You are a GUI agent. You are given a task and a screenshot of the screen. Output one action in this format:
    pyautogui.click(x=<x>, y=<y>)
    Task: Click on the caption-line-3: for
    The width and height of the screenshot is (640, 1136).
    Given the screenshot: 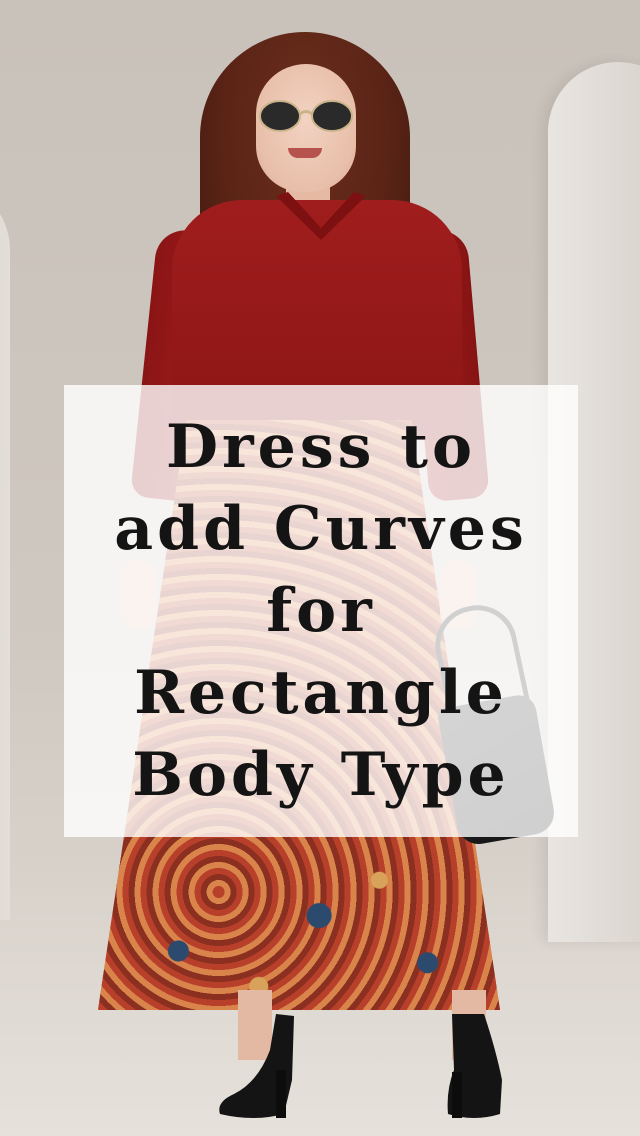 What is the action you would take?
    pyautogui.click(x=321, y=611)
    